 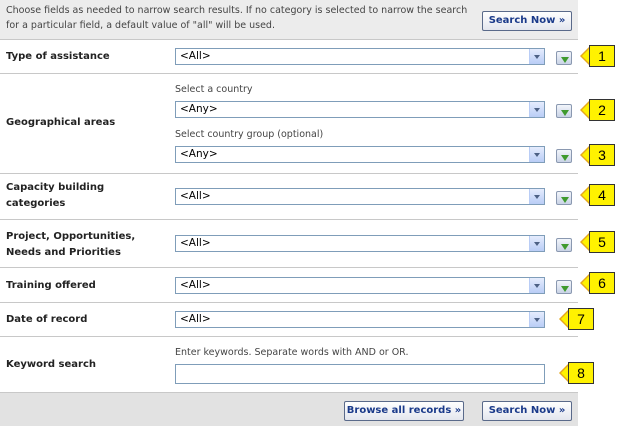 What do you see at coordinates (360, 285) in the screenshot?
I see `training-offered-select: <All>` at bounding box center [360, 285].